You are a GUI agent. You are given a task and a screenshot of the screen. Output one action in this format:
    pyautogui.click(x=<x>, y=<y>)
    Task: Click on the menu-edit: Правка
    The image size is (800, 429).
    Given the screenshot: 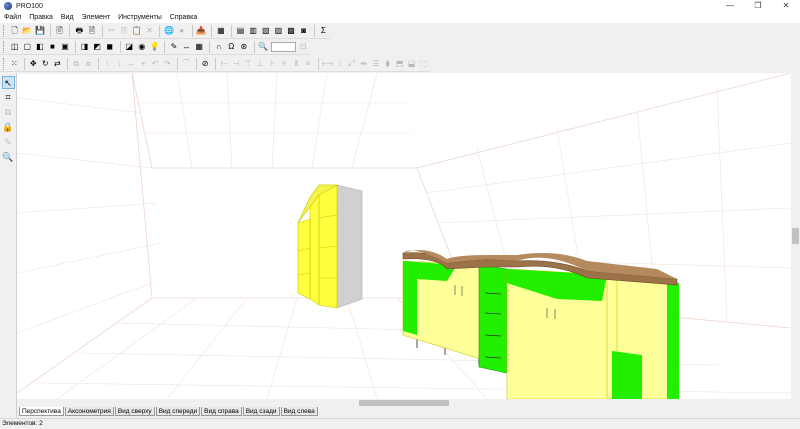 What is the action you would take?
    pyautogui.click(x=41, y=17)
    